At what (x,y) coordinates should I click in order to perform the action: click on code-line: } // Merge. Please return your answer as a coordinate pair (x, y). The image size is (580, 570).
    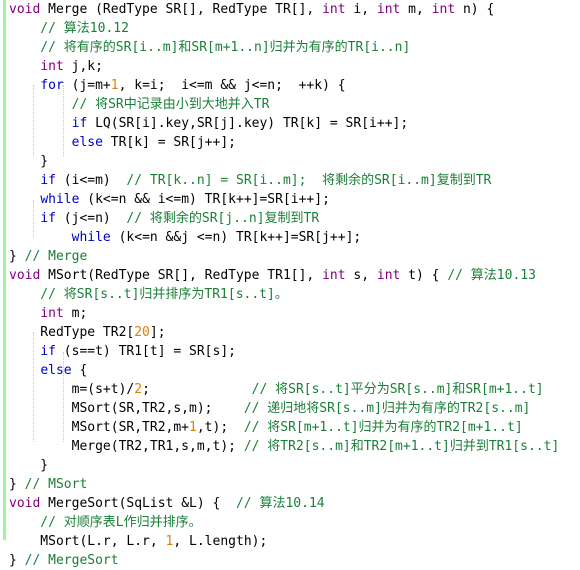
    Looking at the image, I should click on (290, 256).